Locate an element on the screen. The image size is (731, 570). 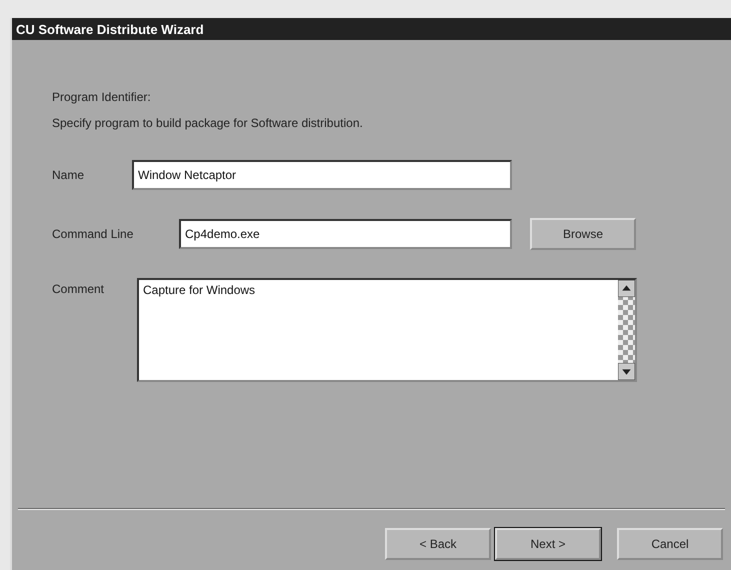
scroll-up-icon is located at coordinates (626, 288).